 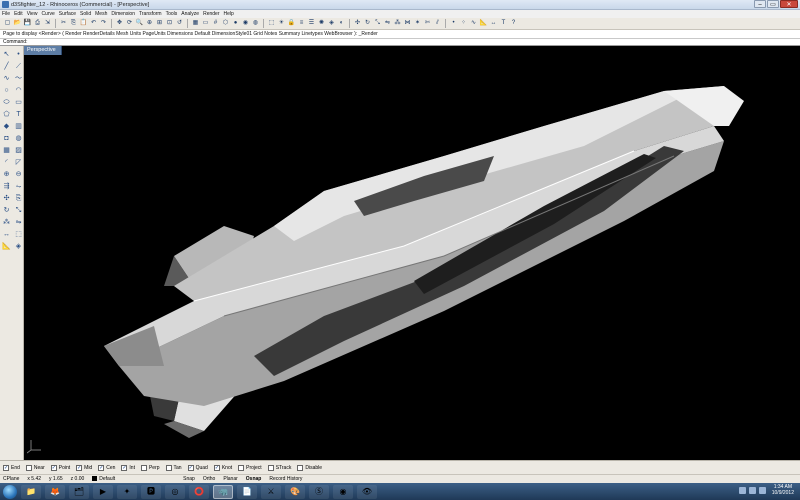 What do you see at coordinates (473, 23) in the screenshot?
I see `rebuild-icon: ∿` at bounding box center [473, 23].